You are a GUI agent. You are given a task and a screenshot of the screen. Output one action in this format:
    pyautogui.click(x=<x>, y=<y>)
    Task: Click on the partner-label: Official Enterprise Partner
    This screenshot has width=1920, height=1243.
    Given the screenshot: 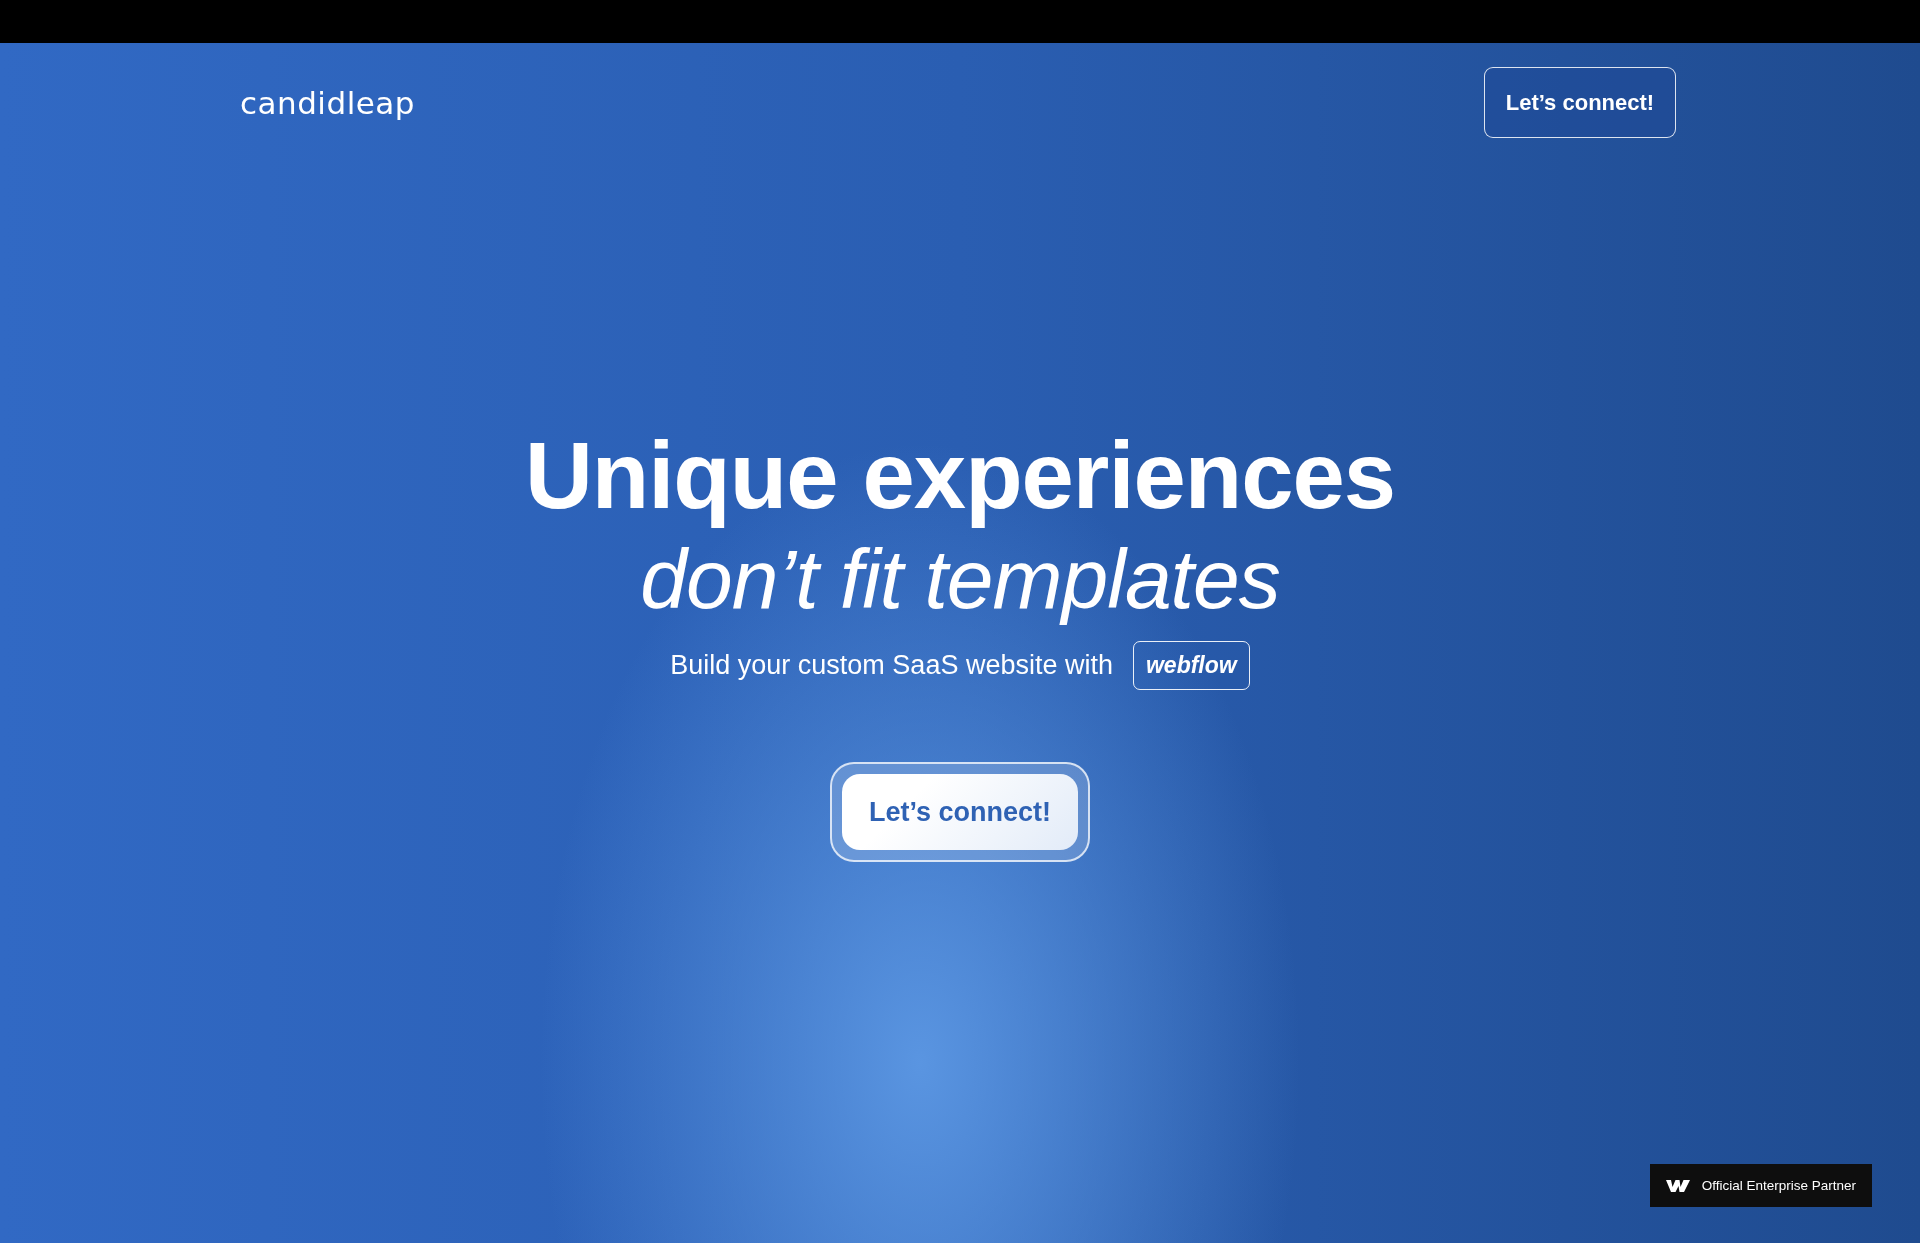 What is the action you would take?
    pyautogui.click(x=1778, y=1185)
    